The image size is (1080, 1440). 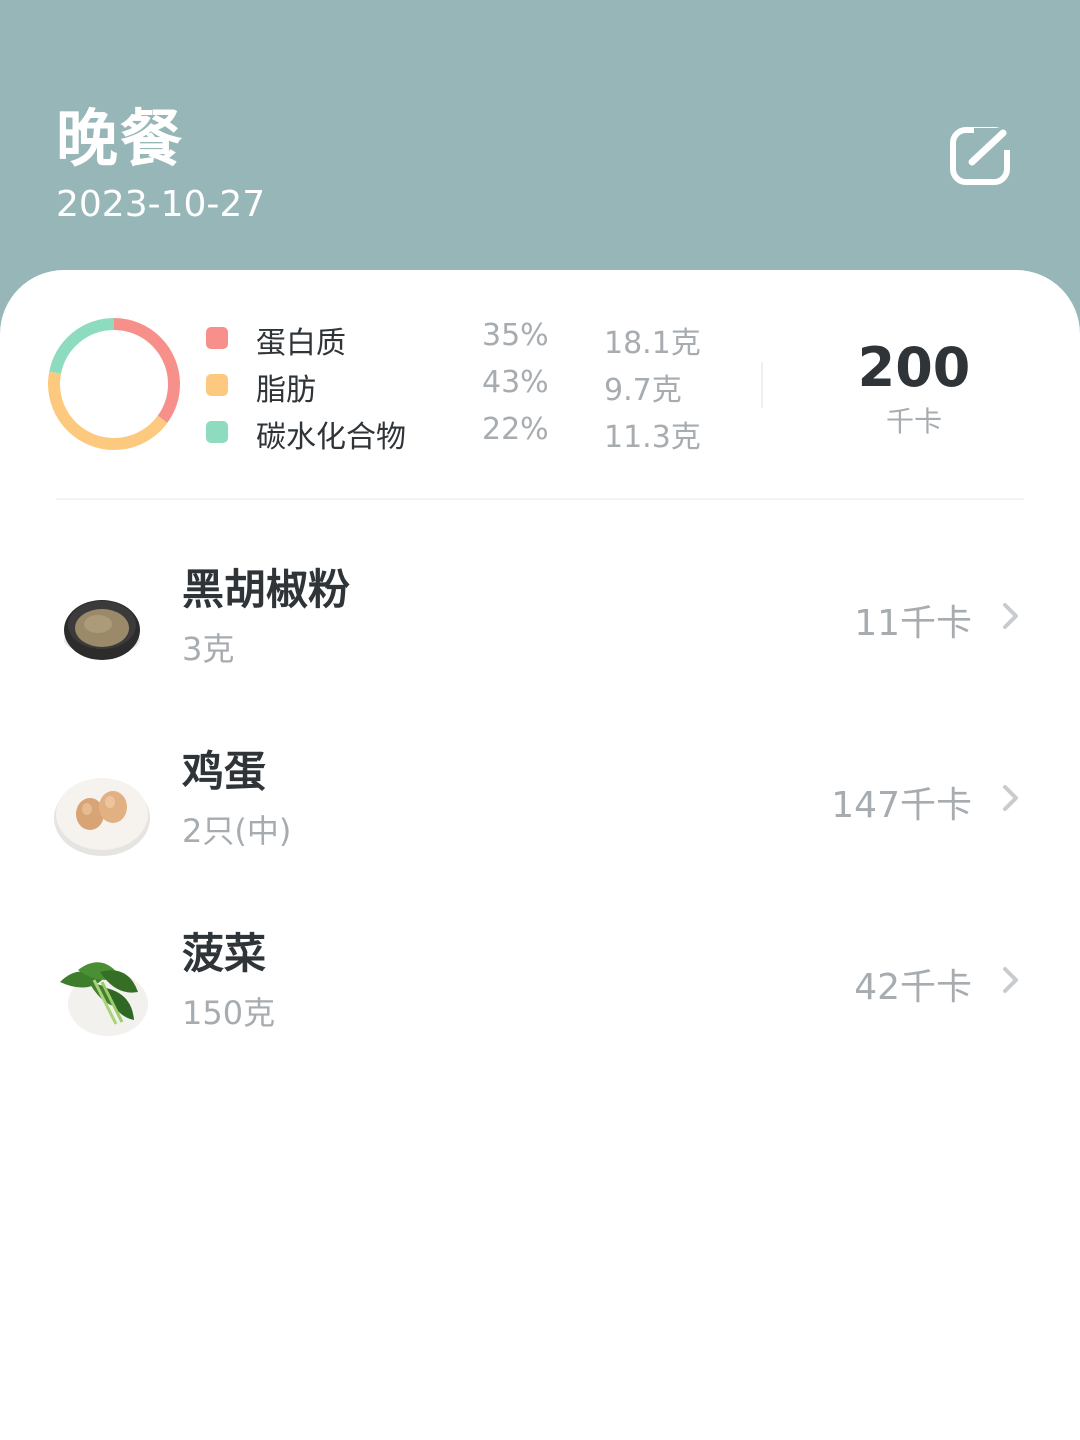 What do you see at coordinates (104, 999) in the screenshot?
I see `spinach-plate-icon` at bounding box center [104, 999].